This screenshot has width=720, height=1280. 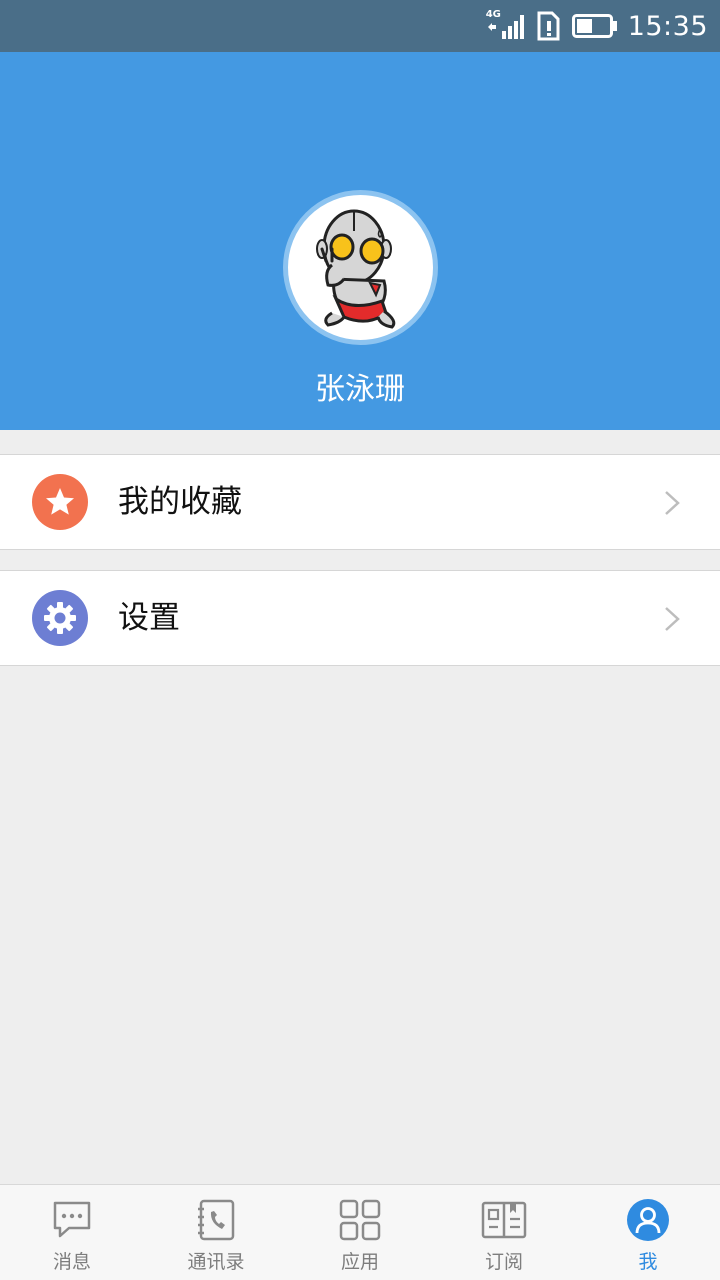 What do you see at coordinates (360, 502) in the screenshot?
I see `favorites-row: 我的收藏` at bounding box center [360, 502].